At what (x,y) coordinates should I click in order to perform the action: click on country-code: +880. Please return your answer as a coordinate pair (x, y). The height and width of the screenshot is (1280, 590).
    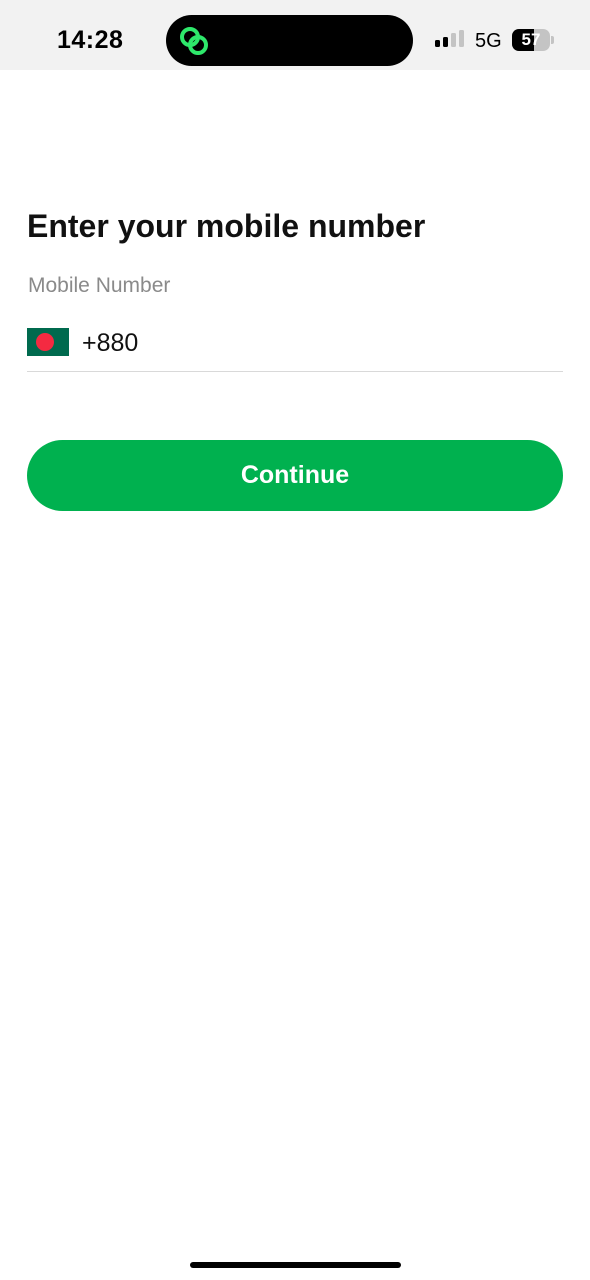
    Looking at the image, I should click on (110, 343).